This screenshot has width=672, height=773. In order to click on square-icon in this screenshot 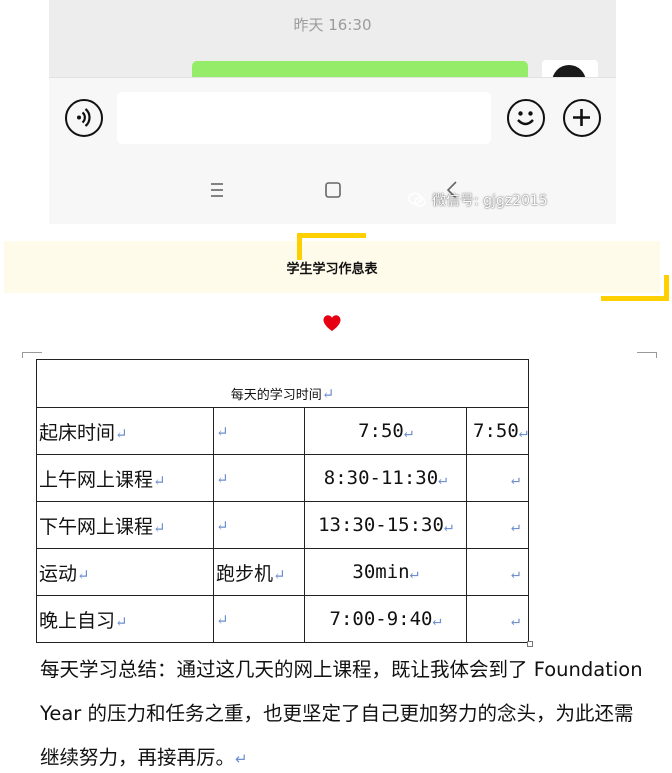, I will do `click(333, 190)`.